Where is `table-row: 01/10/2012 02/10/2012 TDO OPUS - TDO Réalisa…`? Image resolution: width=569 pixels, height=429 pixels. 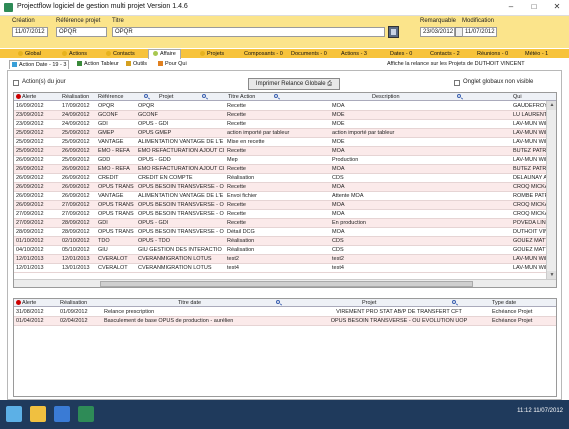
table-row: 01/10/2012 02/10/2012 TDO OPUS - TDO Réalisa… is located at coordinates (280, 241).